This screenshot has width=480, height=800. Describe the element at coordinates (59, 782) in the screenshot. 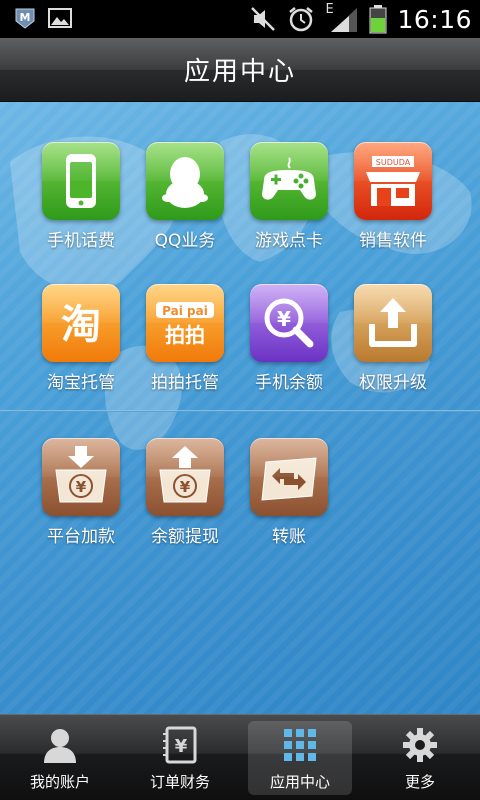

I see `tab-label: 我的账户` at that location.